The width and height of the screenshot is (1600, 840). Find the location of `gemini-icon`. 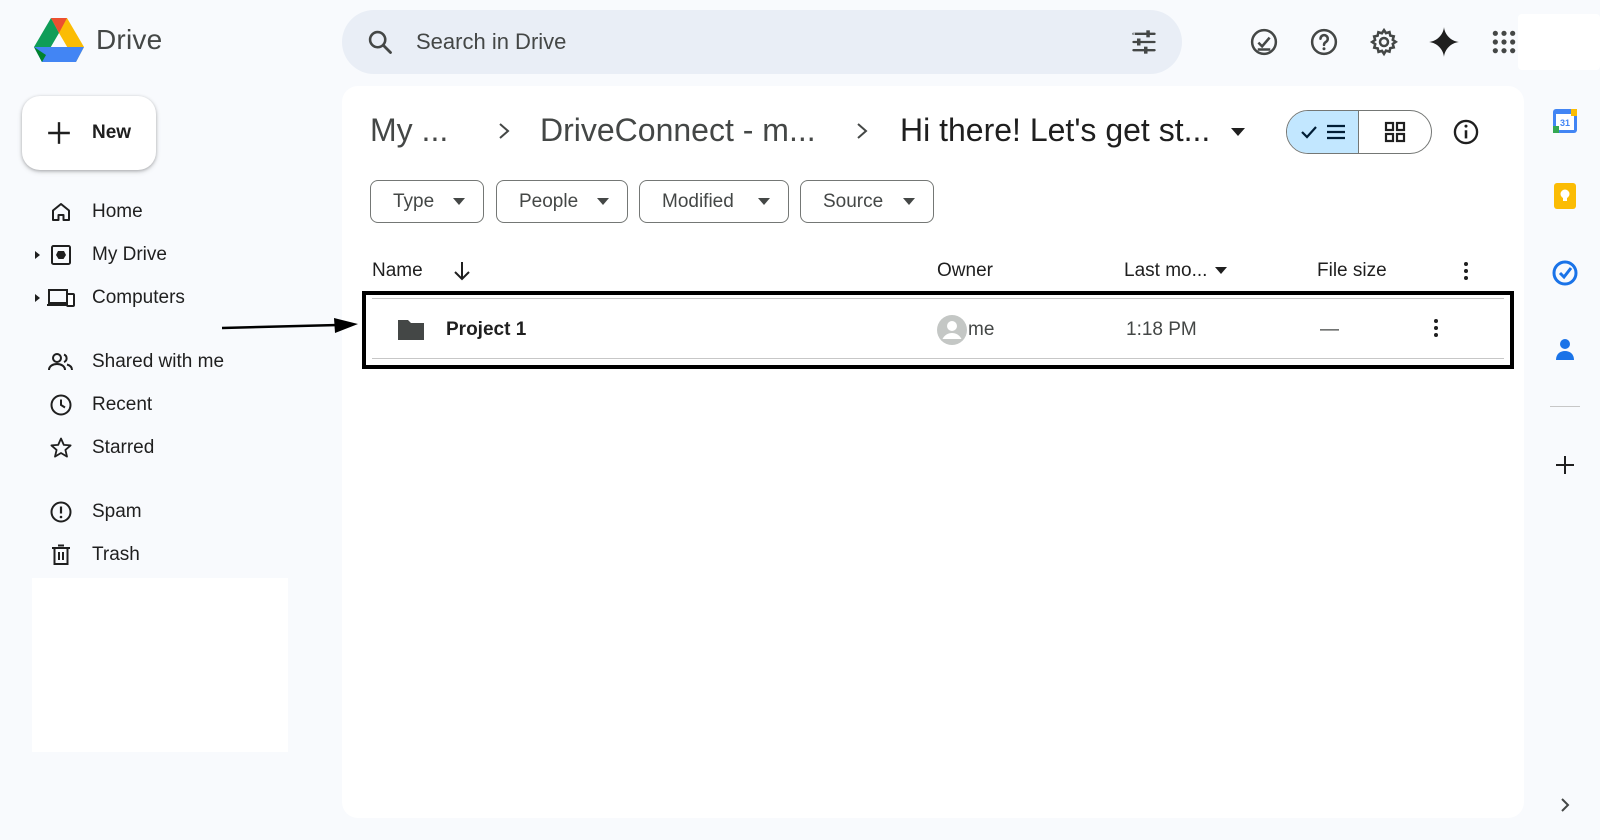

gemini-icon is located at coordinates (1444, 42).